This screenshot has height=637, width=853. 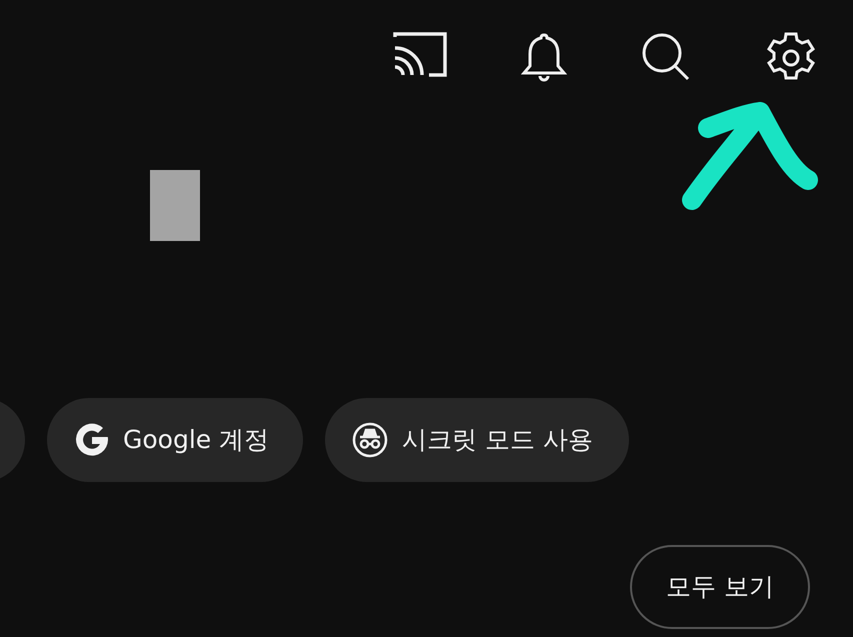 I want to click on view-all-button: 모두 보기, so click(x=720, y=587).